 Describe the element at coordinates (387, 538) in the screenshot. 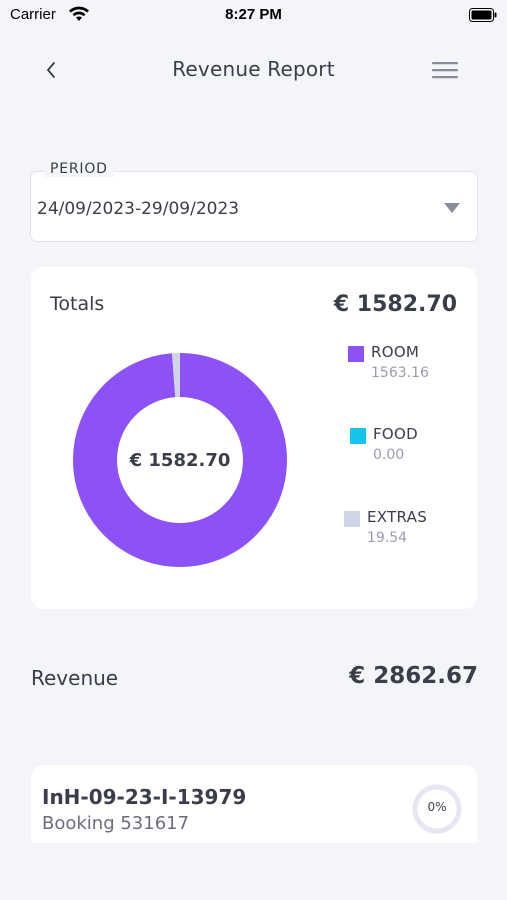

I see `legend-value-extras: 19.54` at that location.